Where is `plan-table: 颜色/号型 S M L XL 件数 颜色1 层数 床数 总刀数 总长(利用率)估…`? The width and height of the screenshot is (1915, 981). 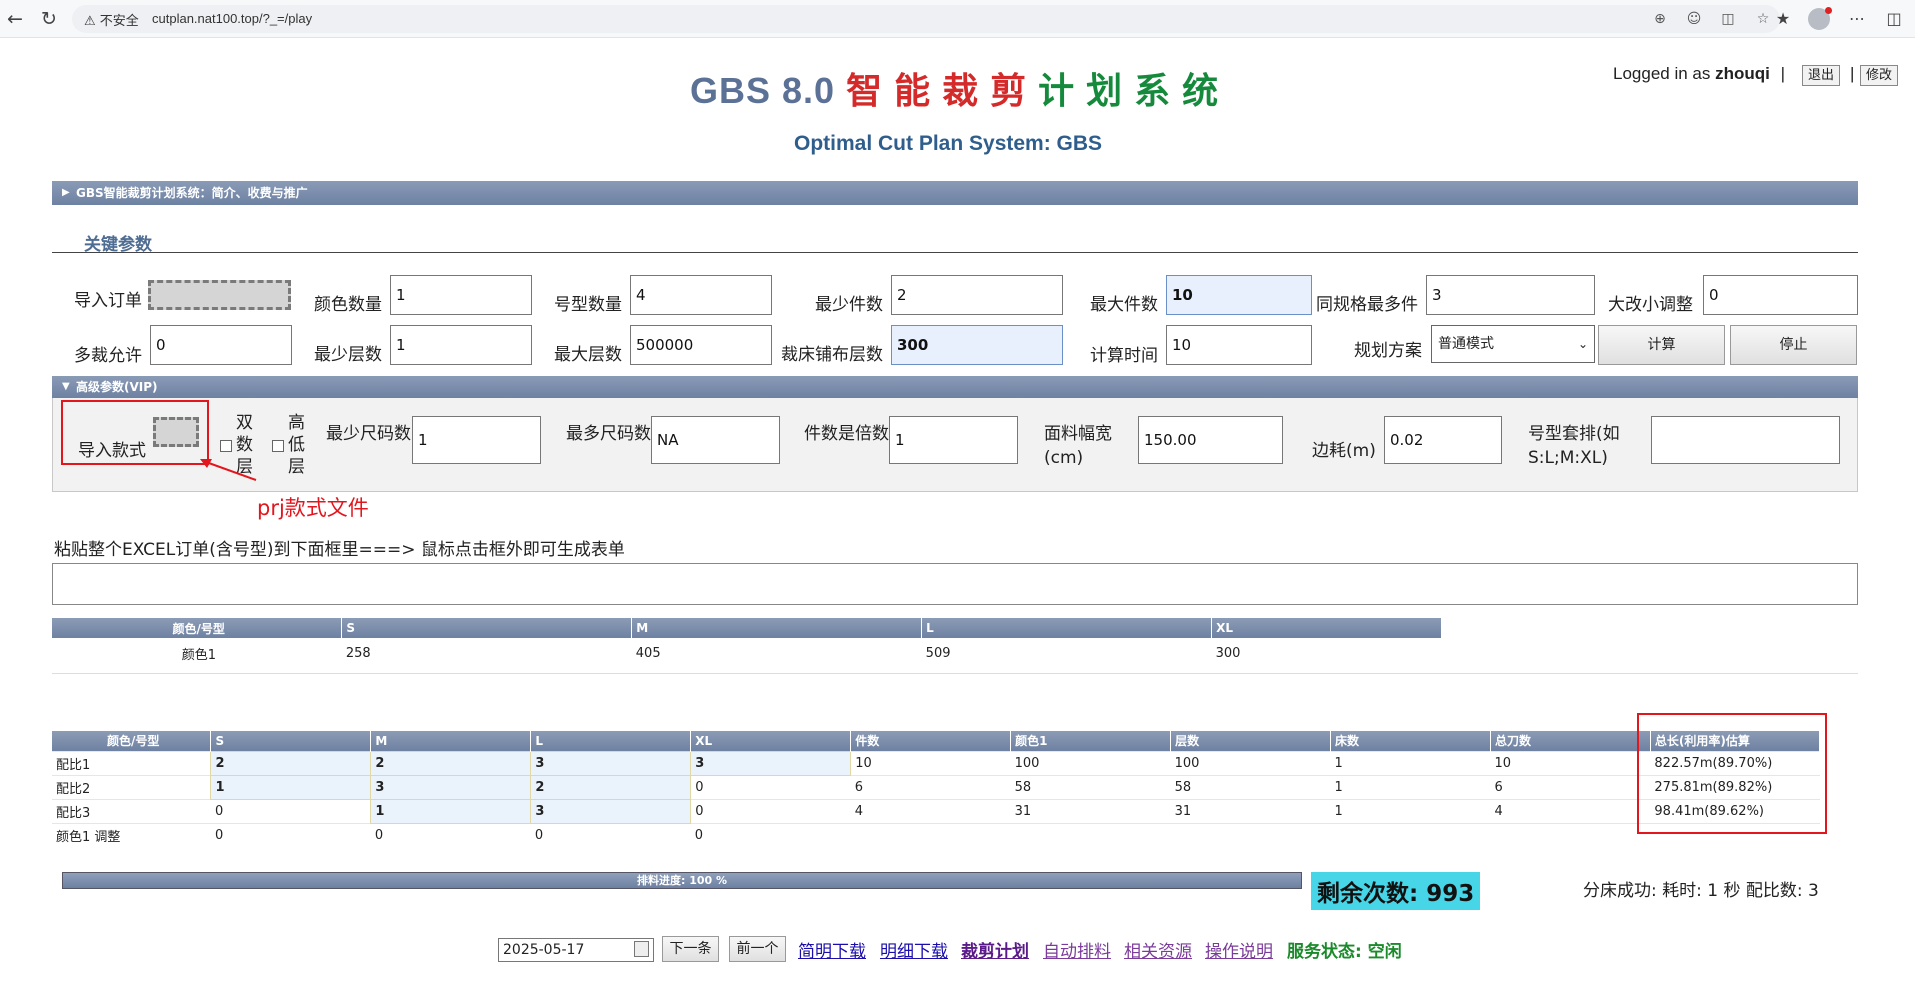 plan-table: 颜色/号型 S M L XL 件数 颜色1 层数 床数 总刀数 总长(利用率)估… is located at coordinates (936, 789).